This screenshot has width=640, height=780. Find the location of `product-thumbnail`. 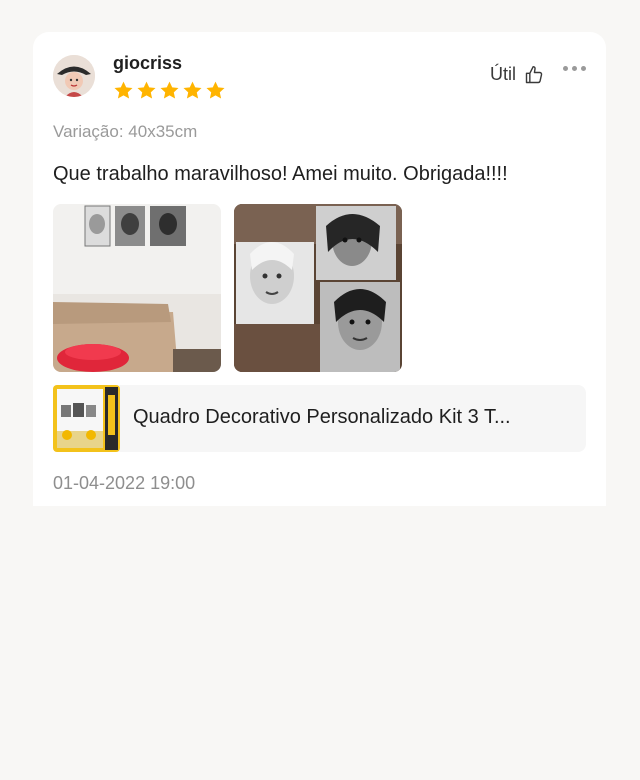

product-thumbnail is located at coordinates (86, 418).